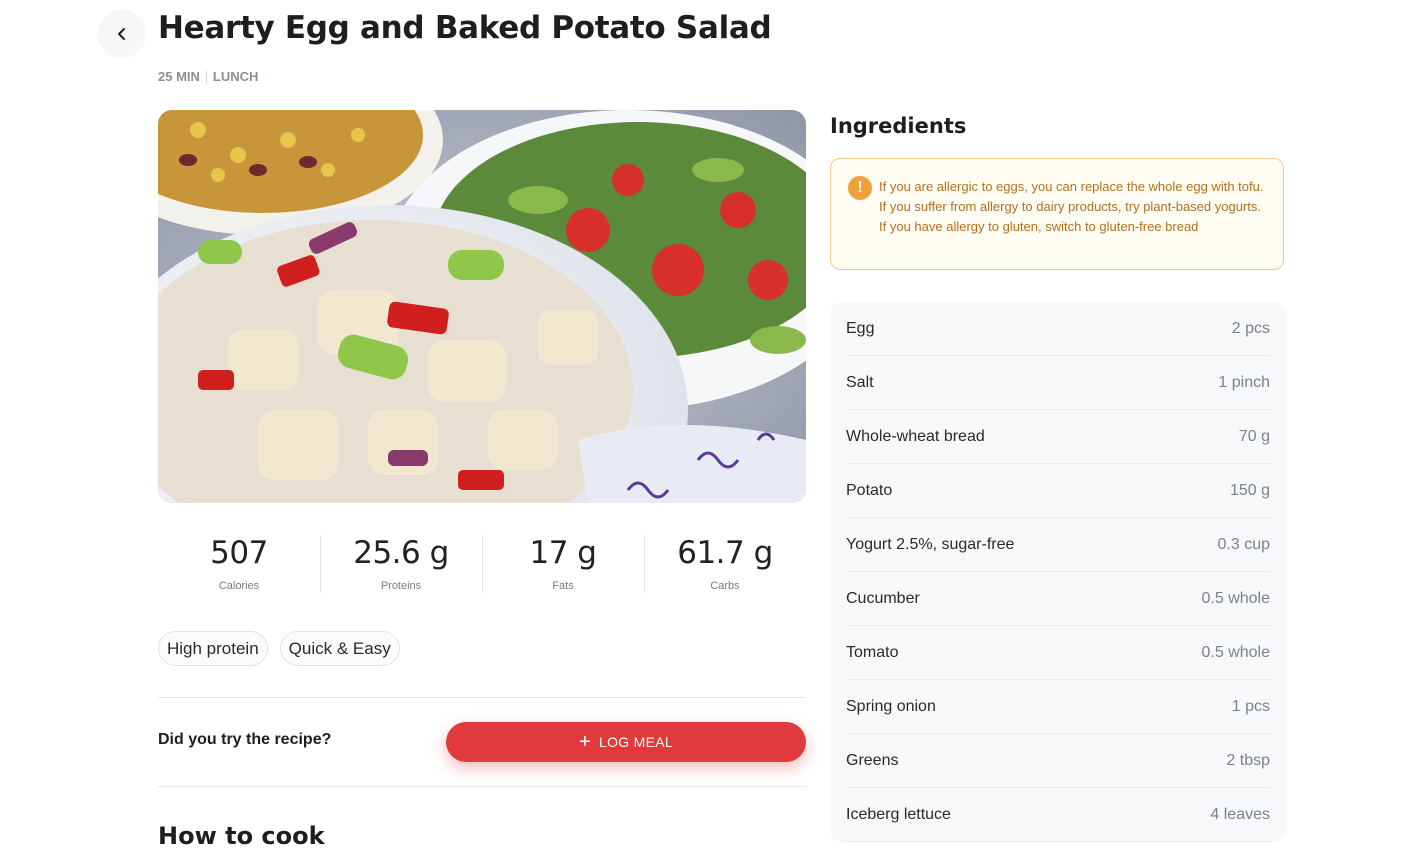 This screenshot has height=850, width=1405. I want to click on nutrition-carbs: 61.7 g Carbs, so click(725, 564).